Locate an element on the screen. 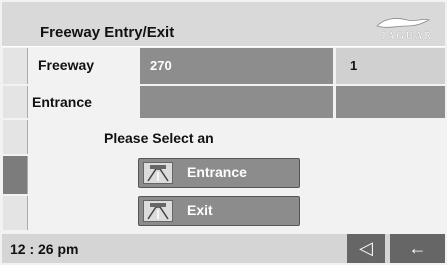  clock: 12 : 26 pm is located at coordinates (44, 249).